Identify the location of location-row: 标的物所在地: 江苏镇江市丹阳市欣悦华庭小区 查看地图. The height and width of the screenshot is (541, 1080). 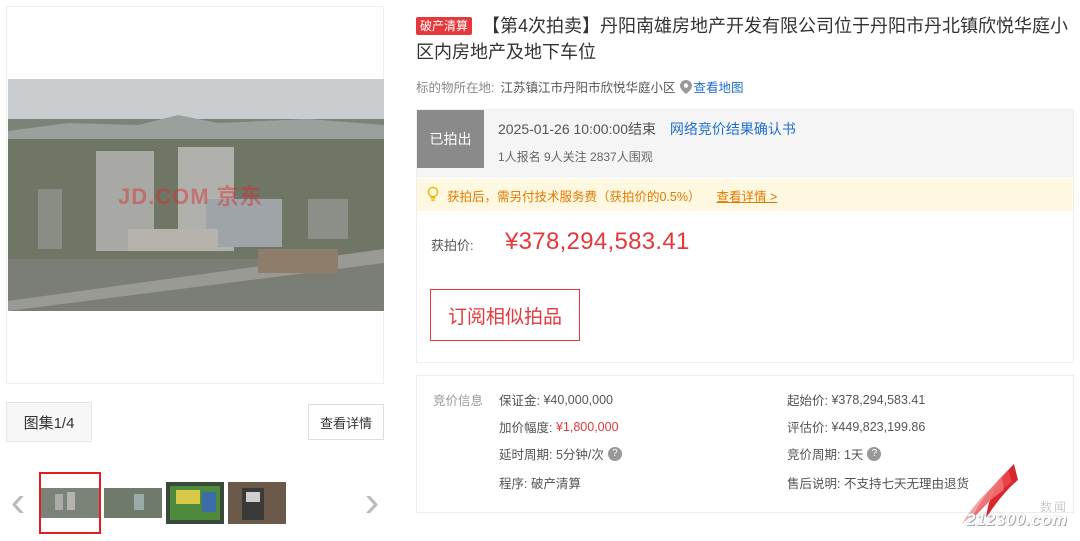
(580, 86).